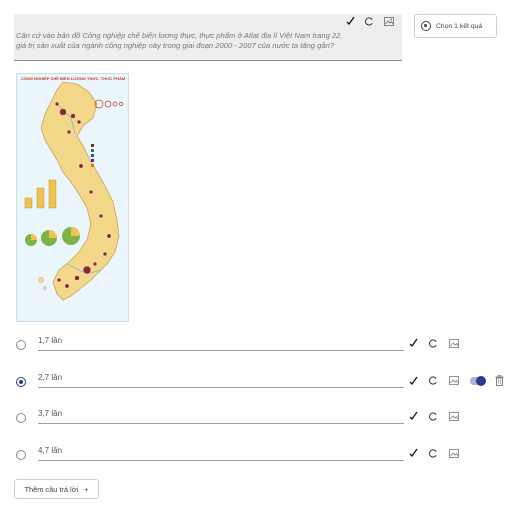  I want to click on option-row-1: 1,7 lần, so click(256, 346).